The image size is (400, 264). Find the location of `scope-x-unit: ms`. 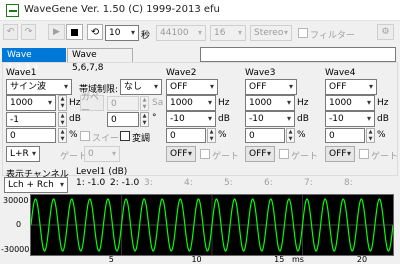

scope-x-unit: ms is located at coordinates (298, 259).